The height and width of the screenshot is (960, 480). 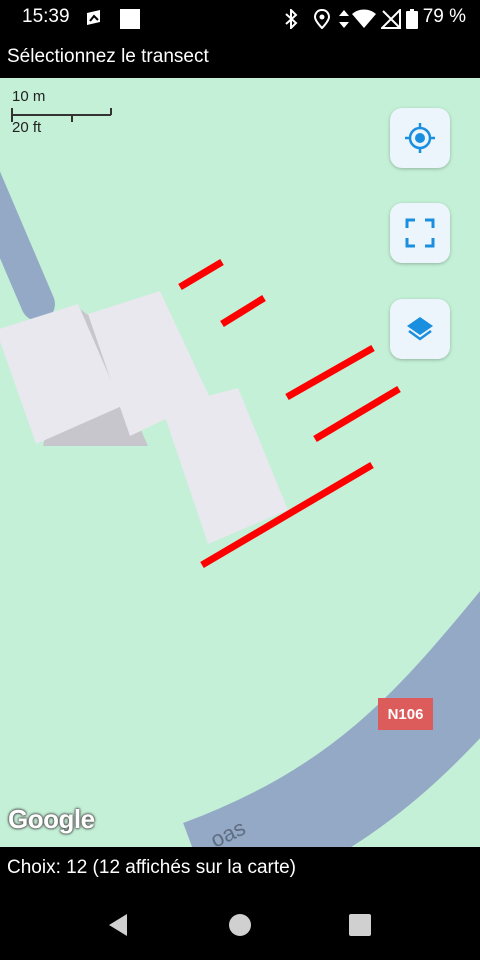 What do you see at coordinates (152, 867) in the screenshot?
I see `selection-count: Choix: 12 (12 affichés sur la carte)` at bounding box center [152, 867].